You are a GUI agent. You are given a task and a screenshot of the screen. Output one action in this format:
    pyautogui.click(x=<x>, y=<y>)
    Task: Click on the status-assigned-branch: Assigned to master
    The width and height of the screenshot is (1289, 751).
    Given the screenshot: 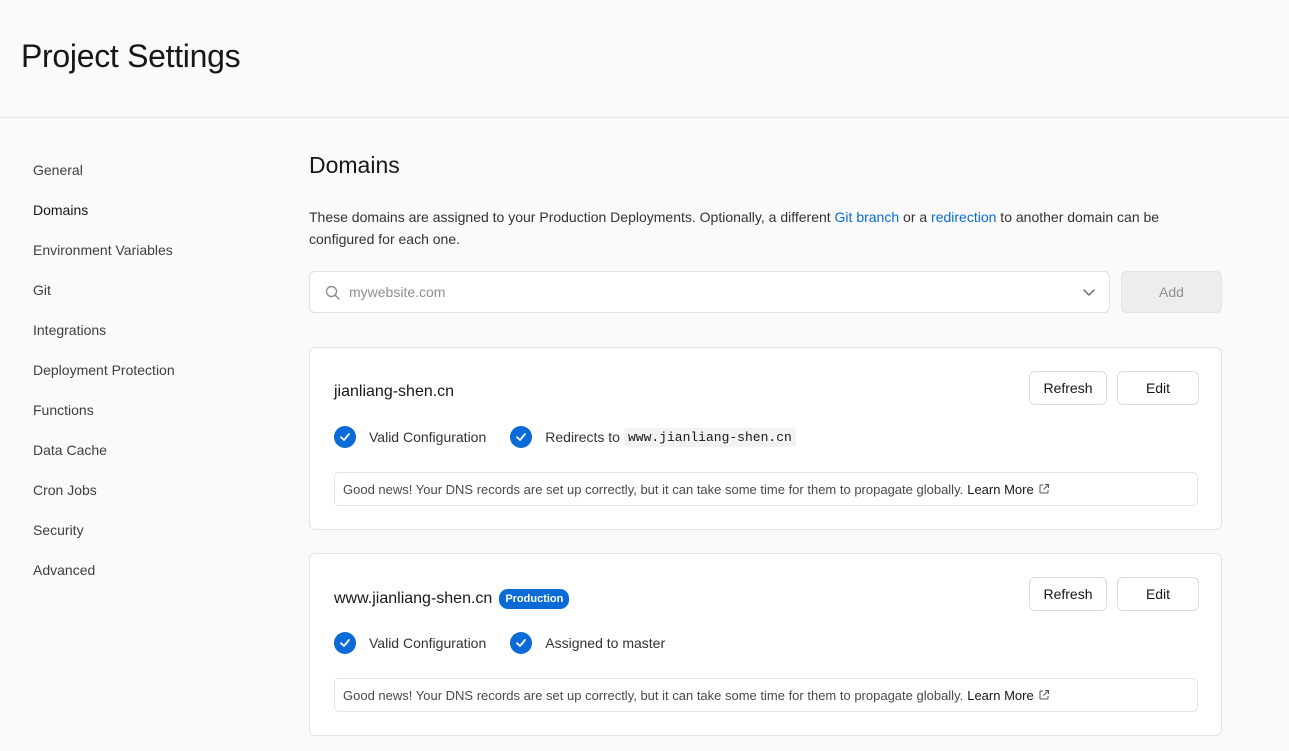 What is the action you would take?
    pyautogui.click(x=587, y=643)
    